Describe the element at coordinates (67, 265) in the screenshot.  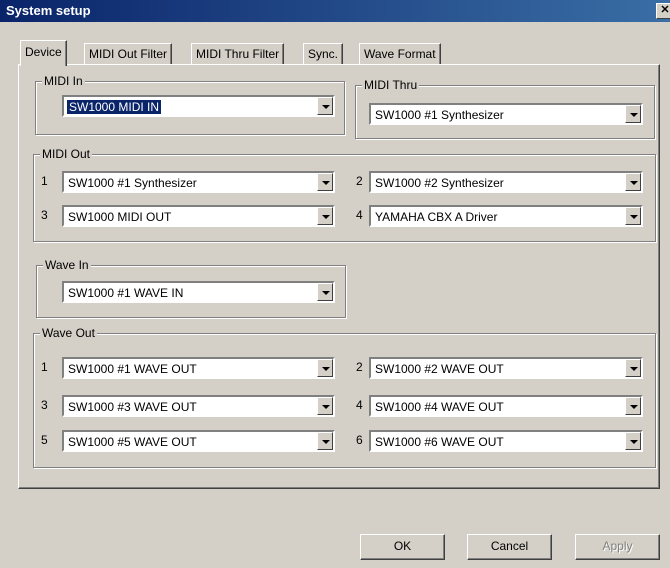
I see `wave-in-label: Wave In` at that location.